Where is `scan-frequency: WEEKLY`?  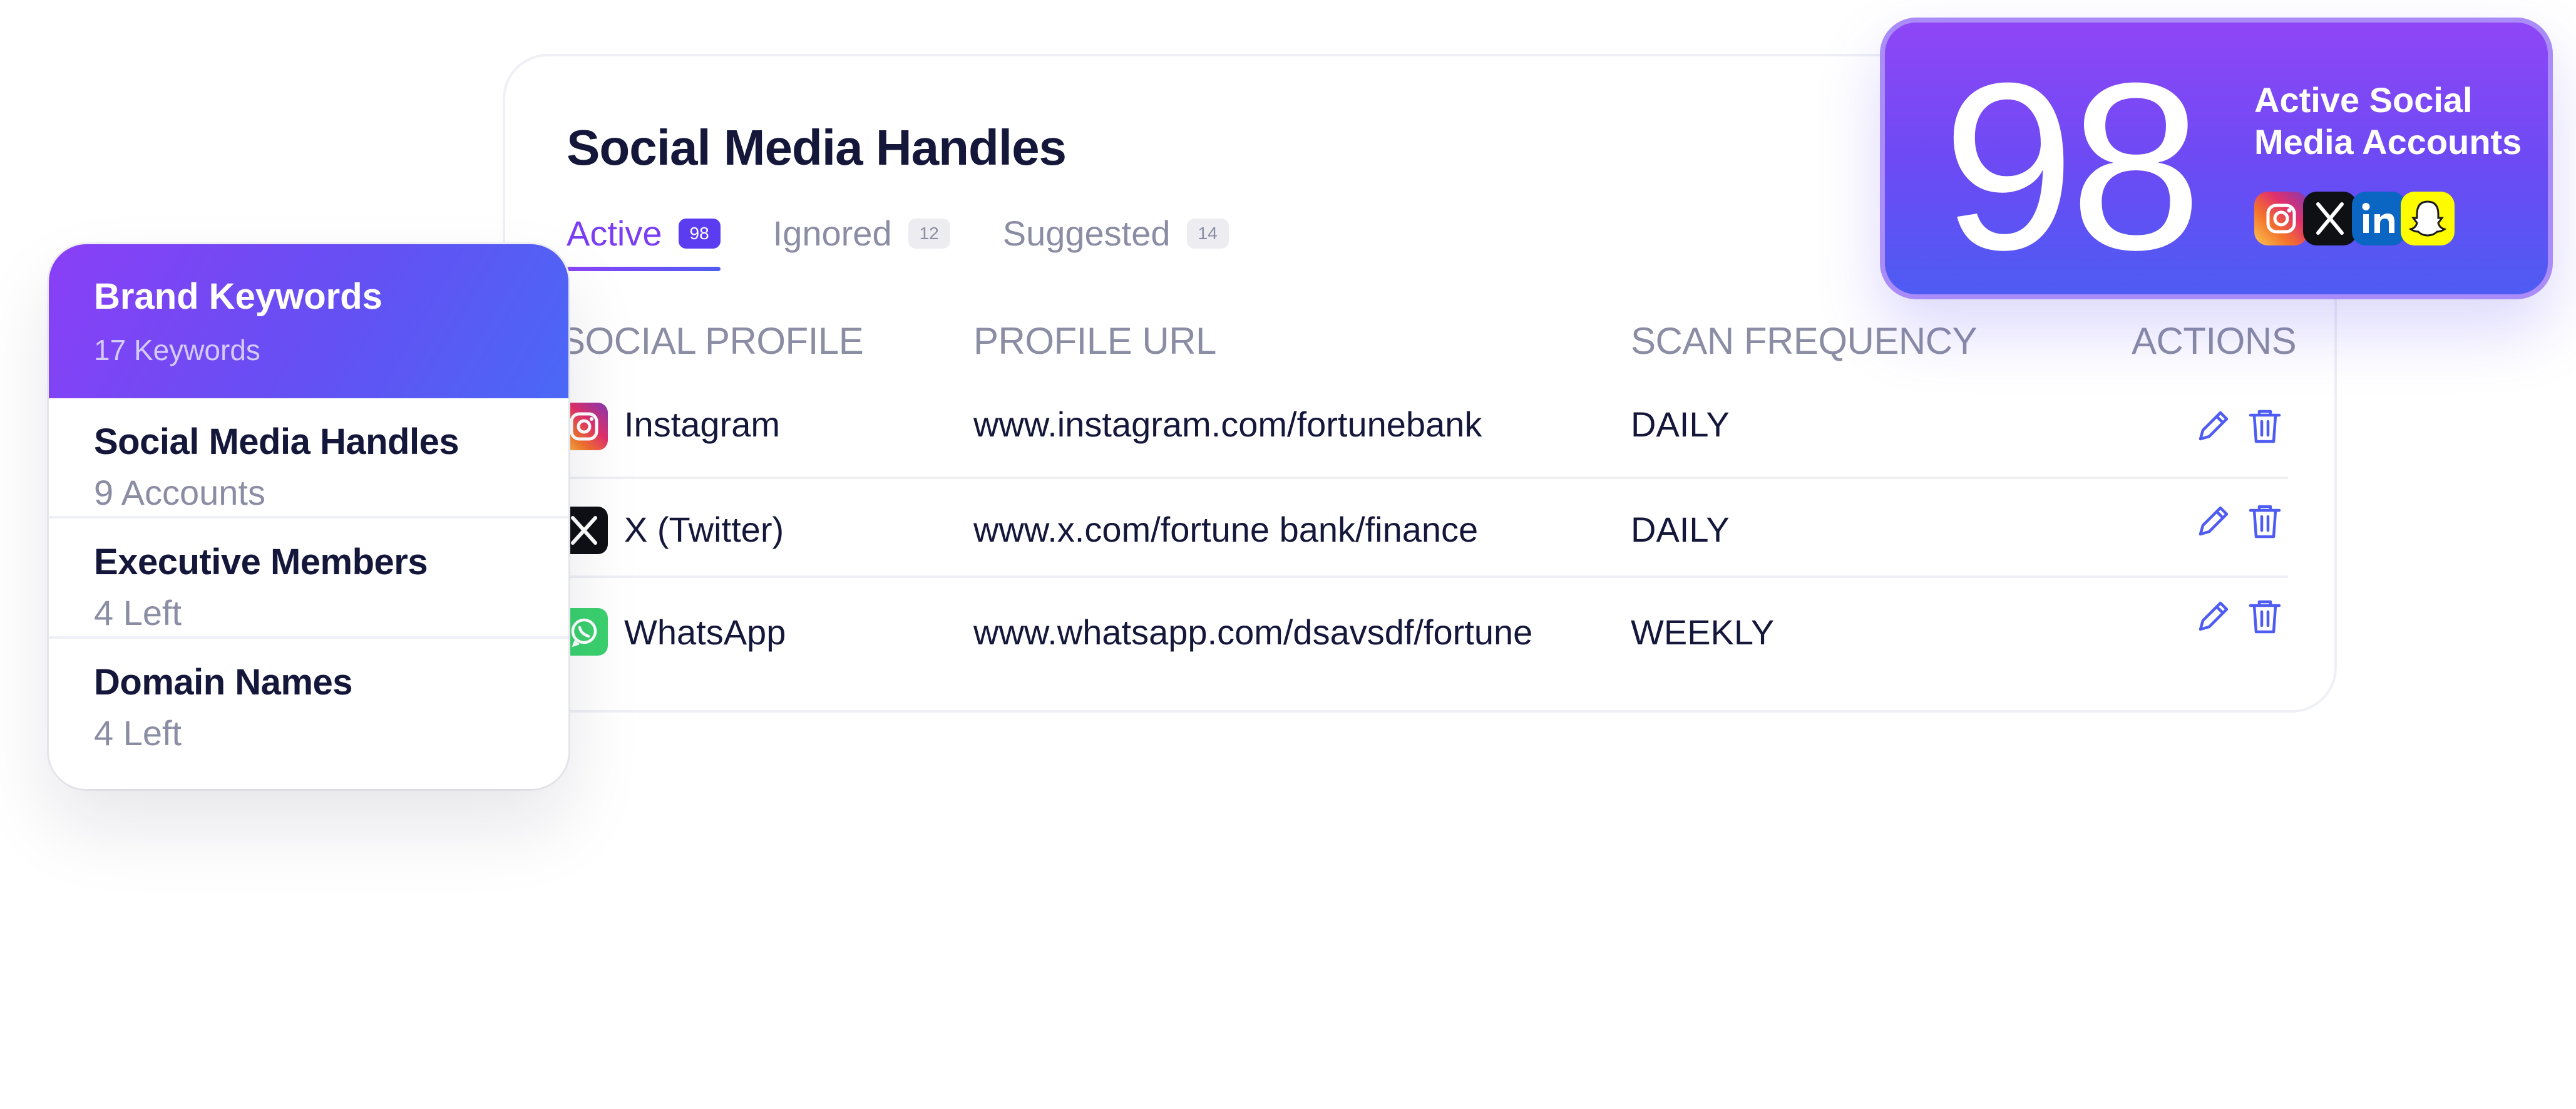 scan-frequency: WEEKLY is located at coordinates (1703, 632).